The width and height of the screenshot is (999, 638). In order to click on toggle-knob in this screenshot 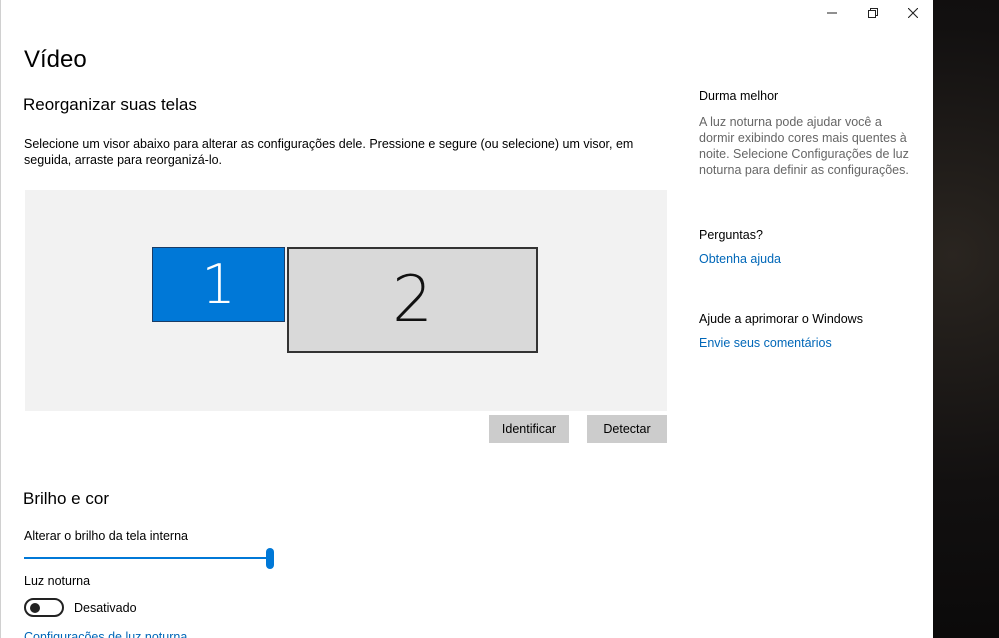, I will do `click(35, 608)`.